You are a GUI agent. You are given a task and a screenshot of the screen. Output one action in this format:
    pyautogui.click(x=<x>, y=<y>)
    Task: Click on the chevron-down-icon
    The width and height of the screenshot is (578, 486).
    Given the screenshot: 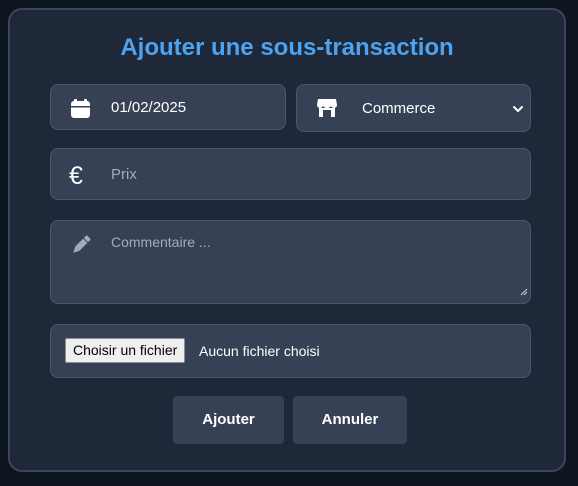 What is the action you would take?
    pyautogui.click(x=518, y=111)
    